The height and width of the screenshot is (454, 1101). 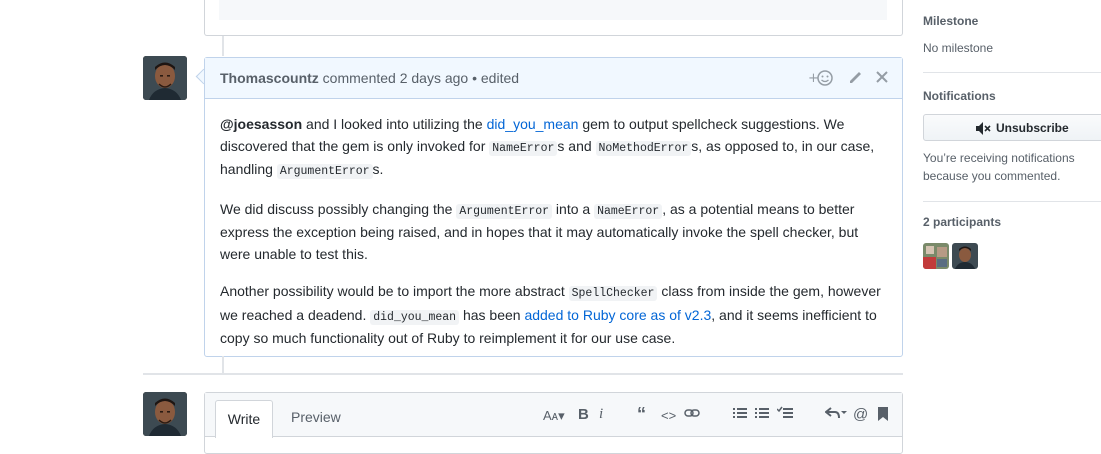 What do you see at coordinates (882, 79) in the screenshot?
I see `close-icon` at bounding box center [882, 79].